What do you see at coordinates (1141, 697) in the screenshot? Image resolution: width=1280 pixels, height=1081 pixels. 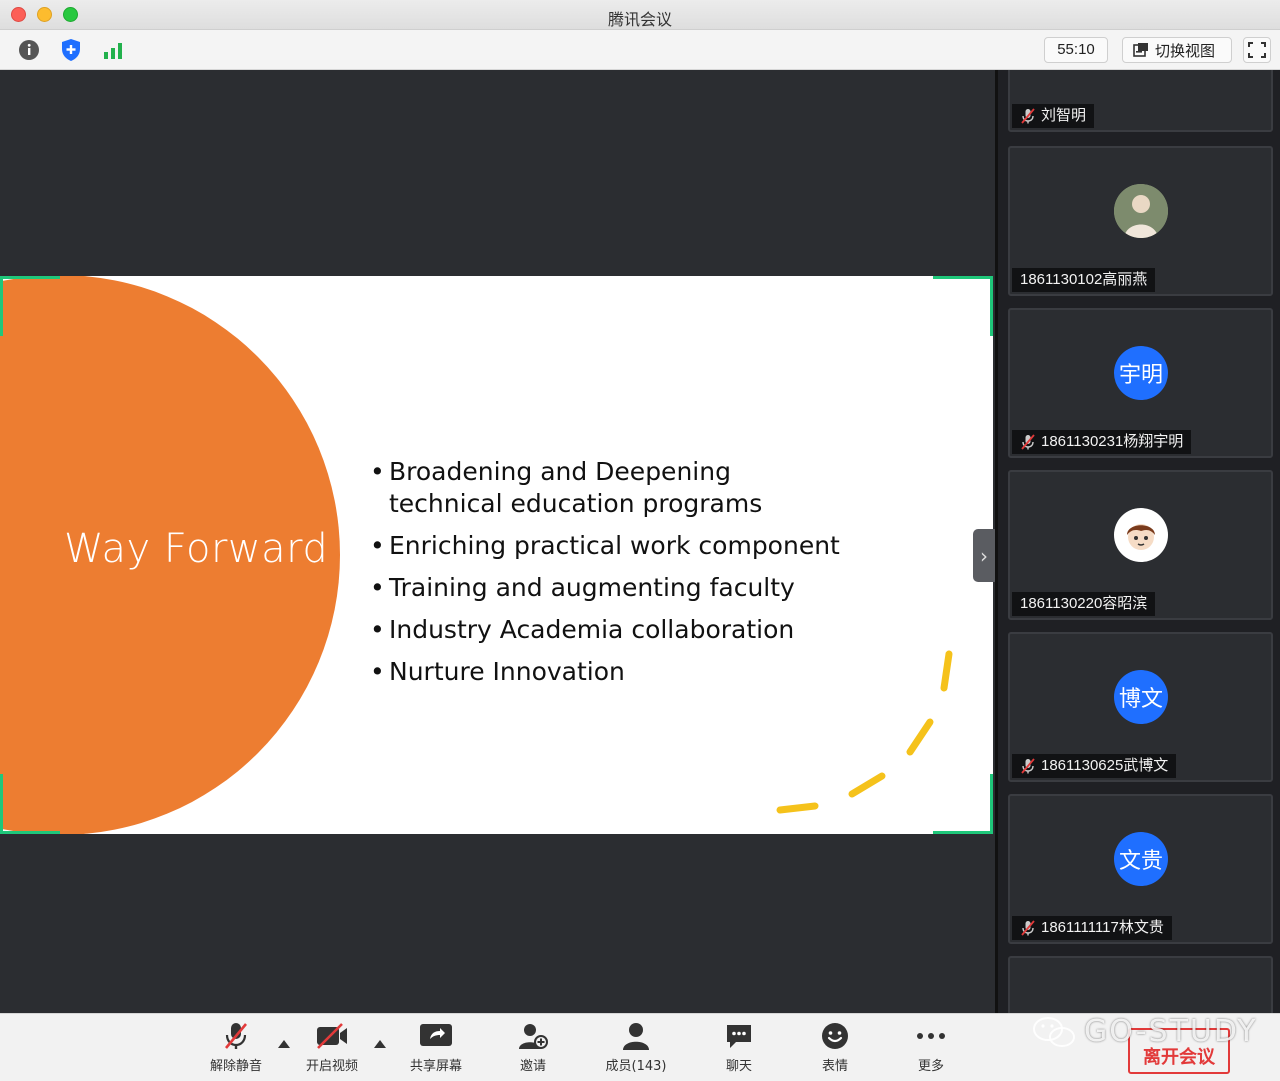 I see `avatar: 博文` at bounding box center [1141, 697].